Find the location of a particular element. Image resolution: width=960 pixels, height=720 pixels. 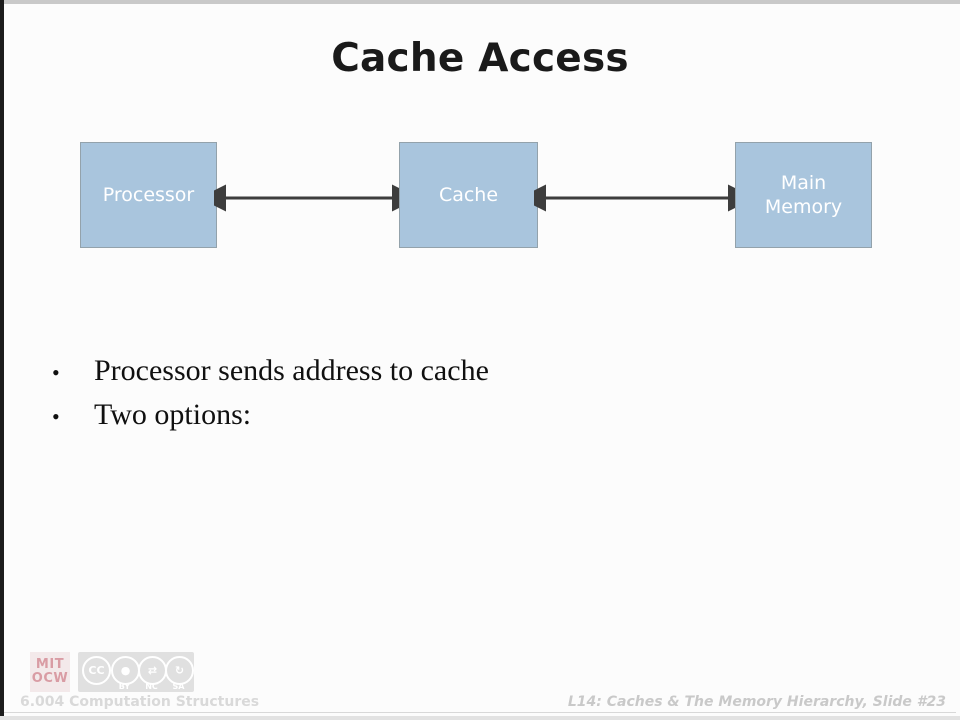

diagram-box-cache-label: Cache is located at coordinates (468, 194).